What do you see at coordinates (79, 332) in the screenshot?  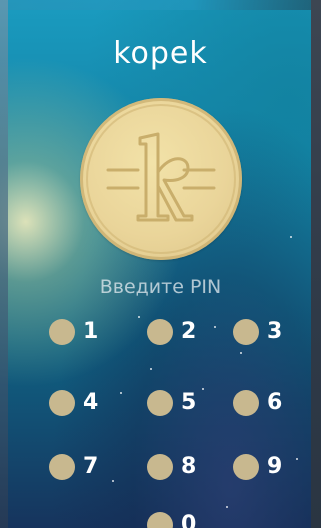 I see `key-1: 1` at bounding box center [79, 332].